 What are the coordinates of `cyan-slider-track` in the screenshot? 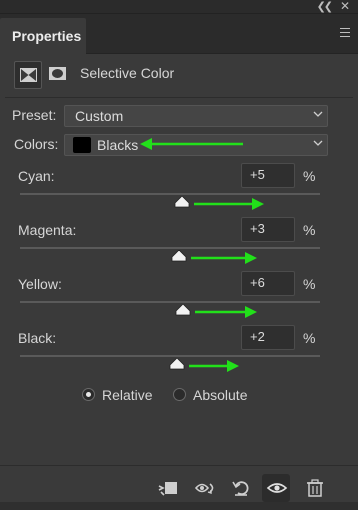 It's located at (170, 194).